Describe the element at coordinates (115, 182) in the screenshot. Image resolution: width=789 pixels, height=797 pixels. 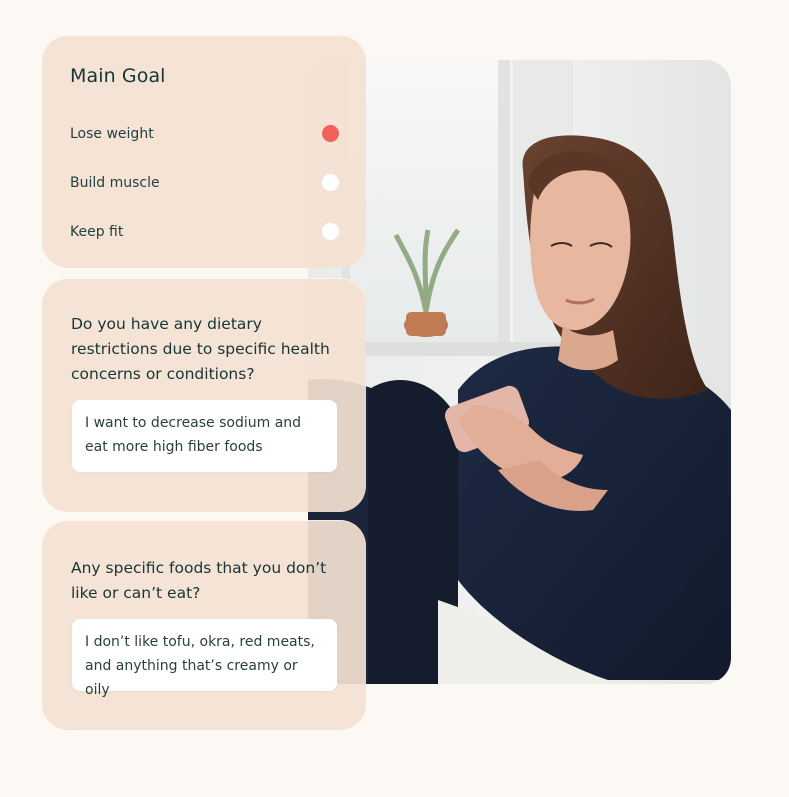
I see `option-label: Build muscle` at that location.